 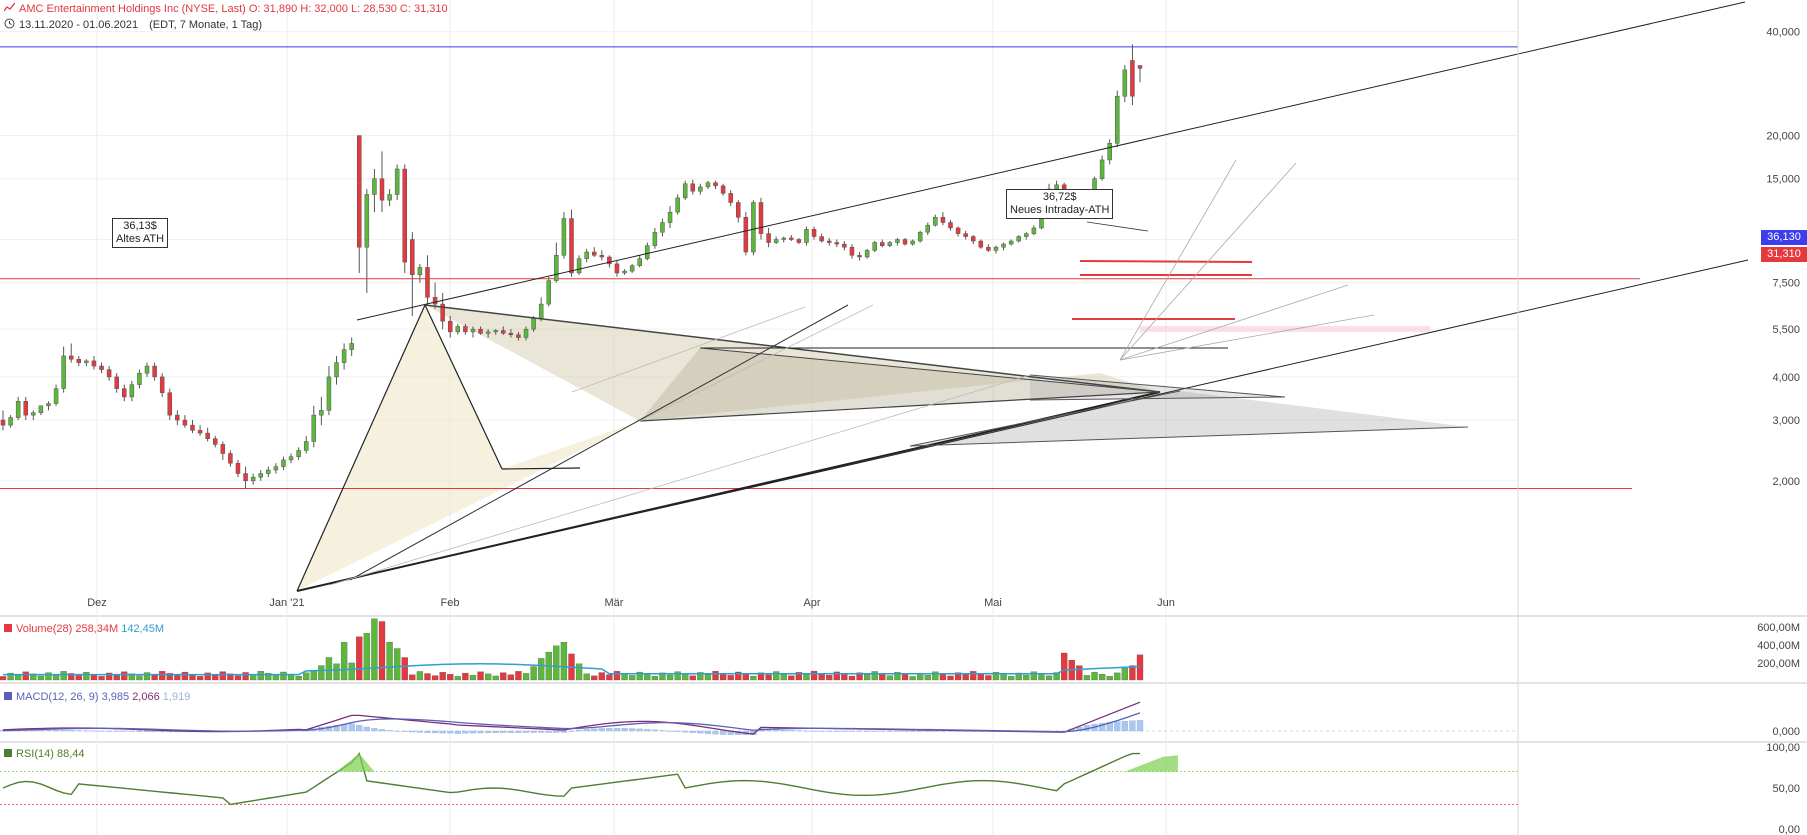 What do you see at coordinates (44, 629) in the screenshot?
I see `volume-label: Volume(28)` at bounding box center [44, 629].